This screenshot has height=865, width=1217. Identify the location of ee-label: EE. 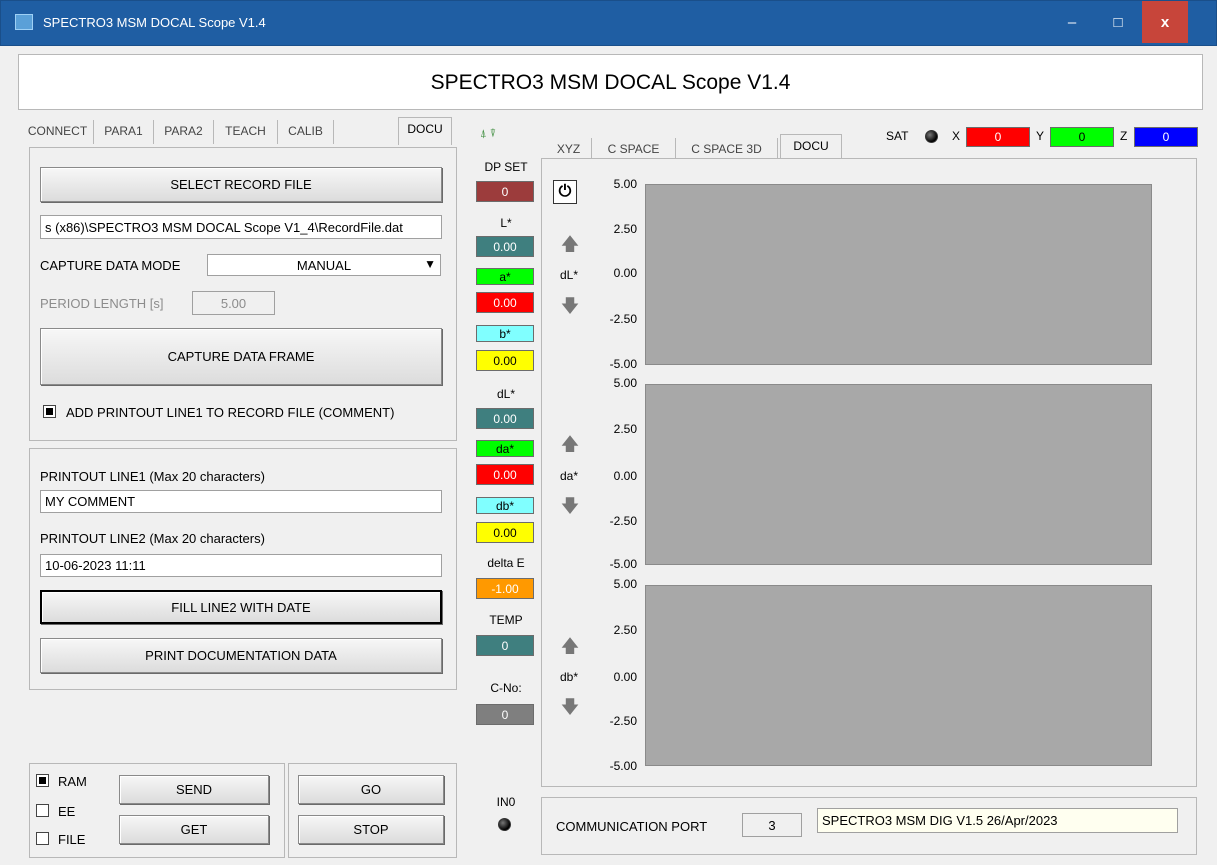
(67, 811).